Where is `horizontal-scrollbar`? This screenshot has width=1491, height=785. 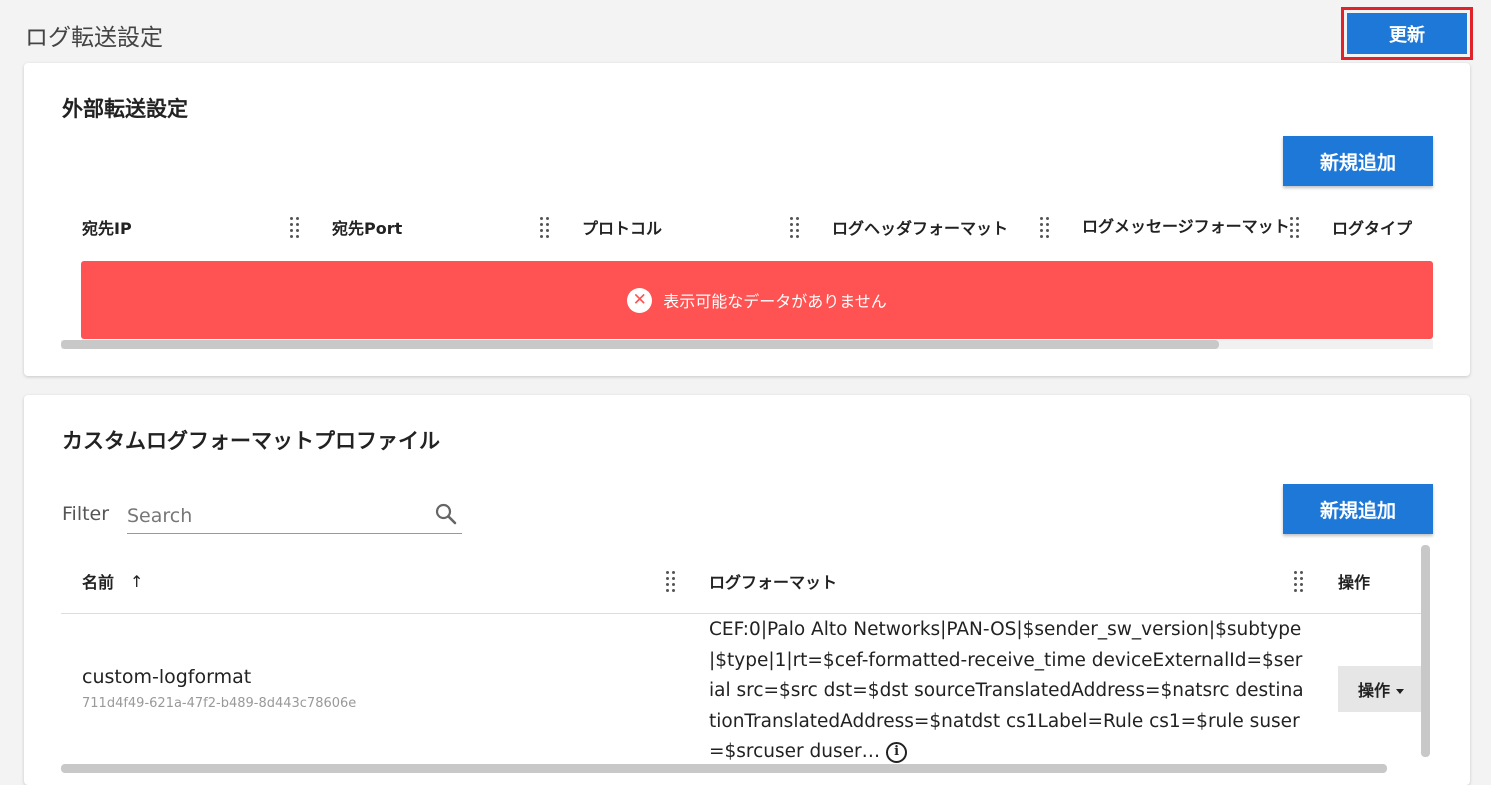 horizontal-scrollbar is located at coordinates (747, 344).